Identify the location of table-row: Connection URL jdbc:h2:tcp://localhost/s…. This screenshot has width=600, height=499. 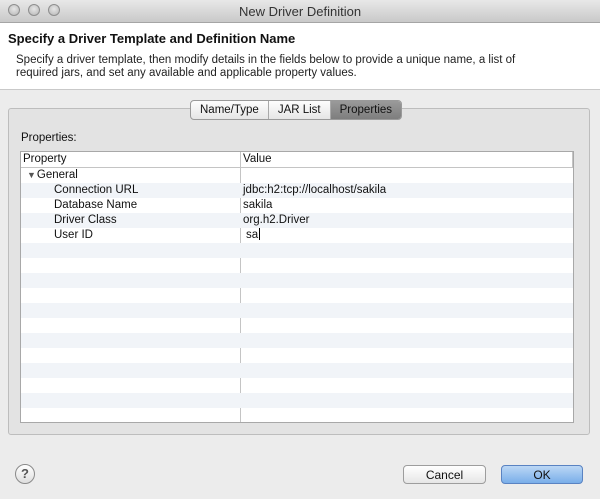
(297, 190).